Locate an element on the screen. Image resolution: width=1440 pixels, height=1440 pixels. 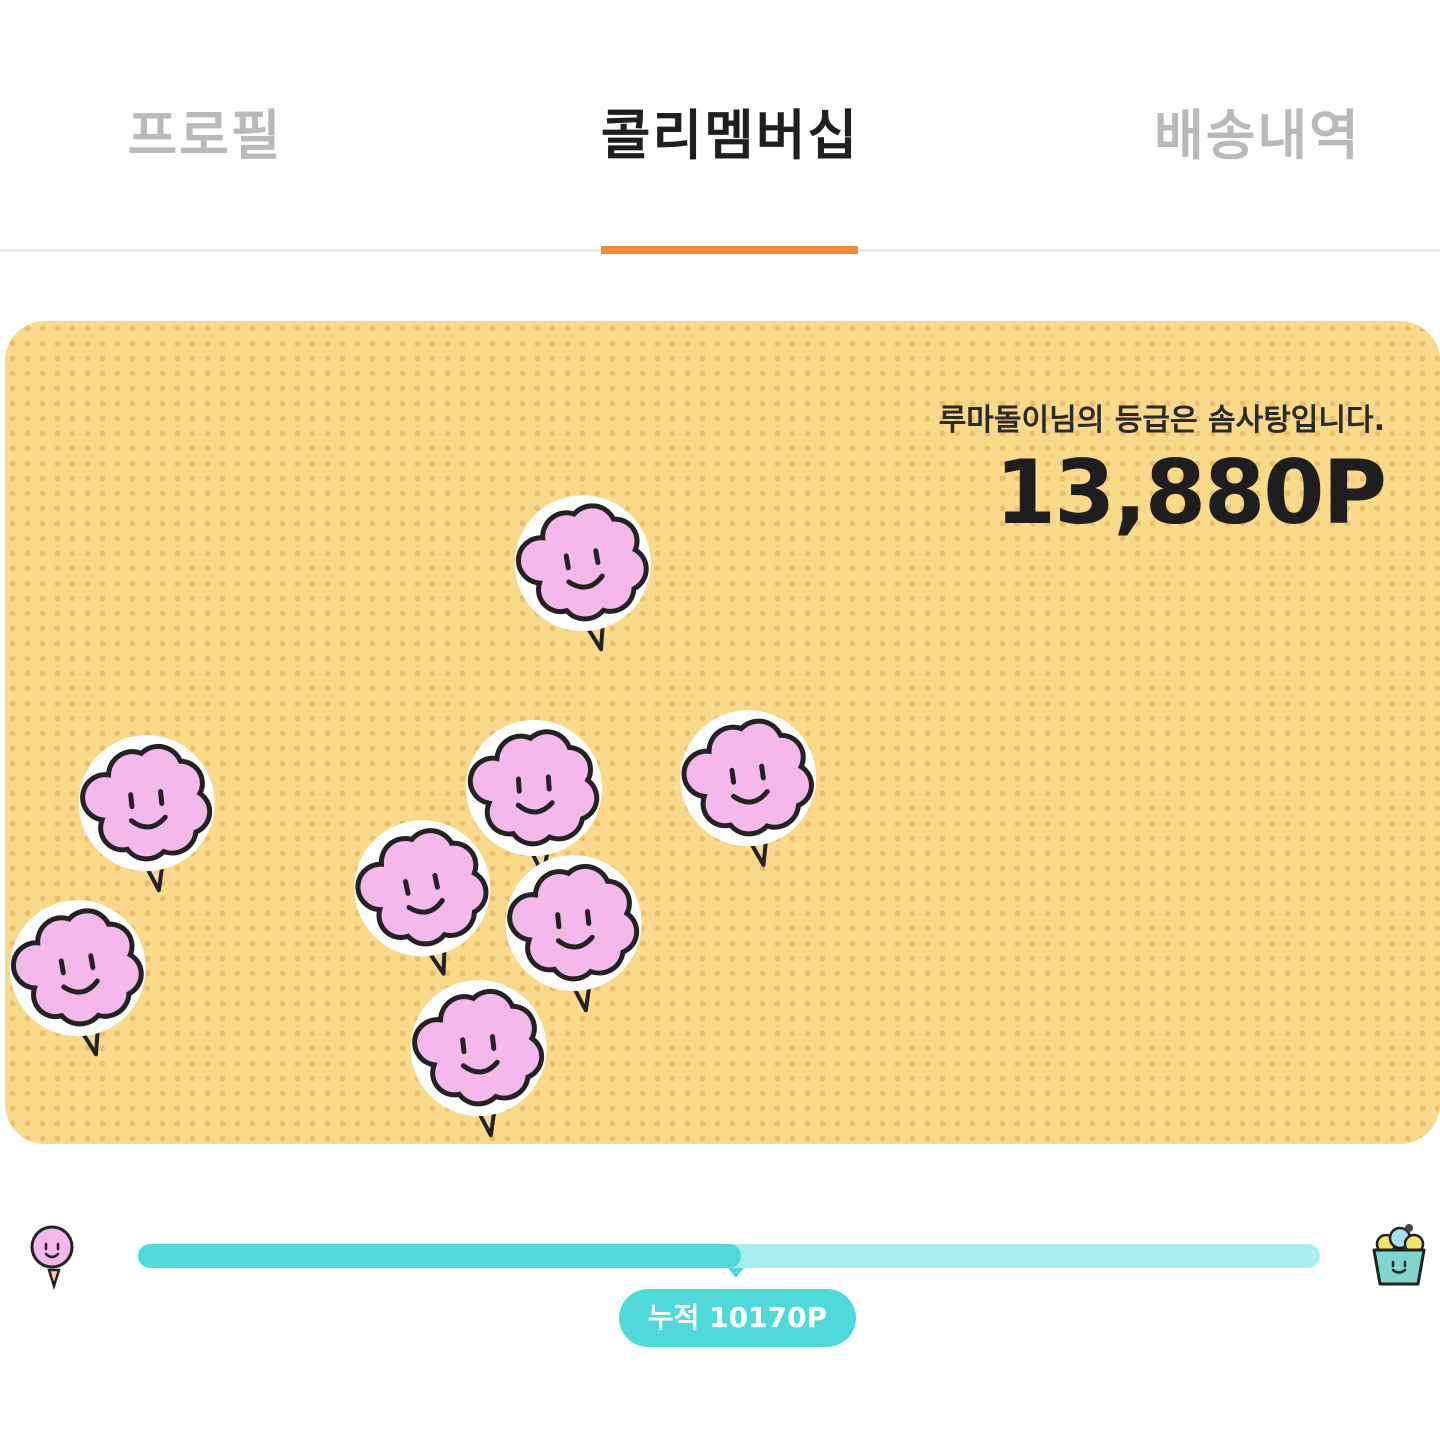
popcorn-cup-icon is located at coordinates (1399, 1255).